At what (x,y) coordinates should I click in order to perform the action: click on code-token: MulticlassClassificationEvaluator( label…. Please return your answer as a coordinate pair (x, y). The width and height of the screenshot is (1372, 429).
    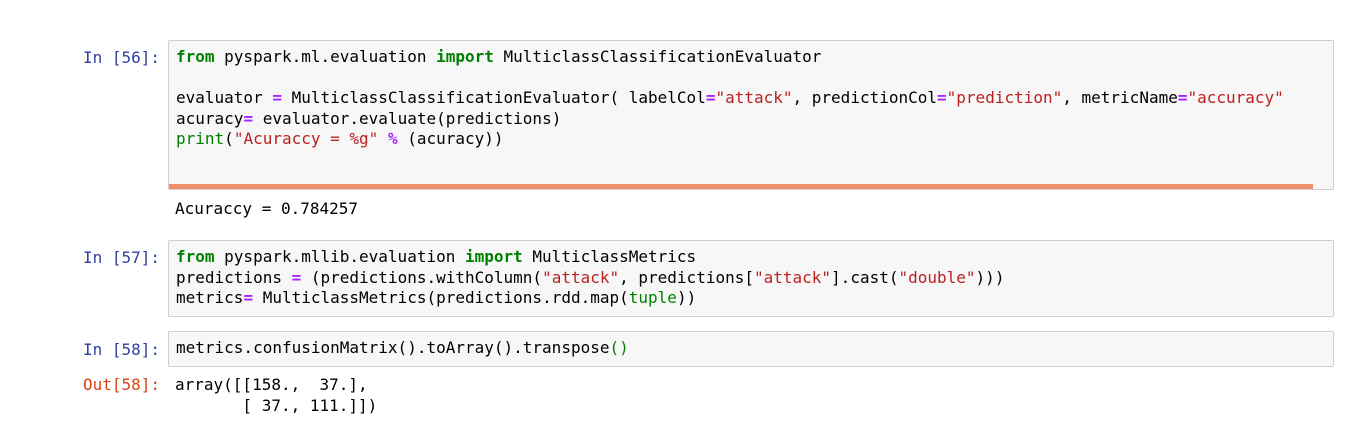
    Looking at the image, I should click on (493, 97).